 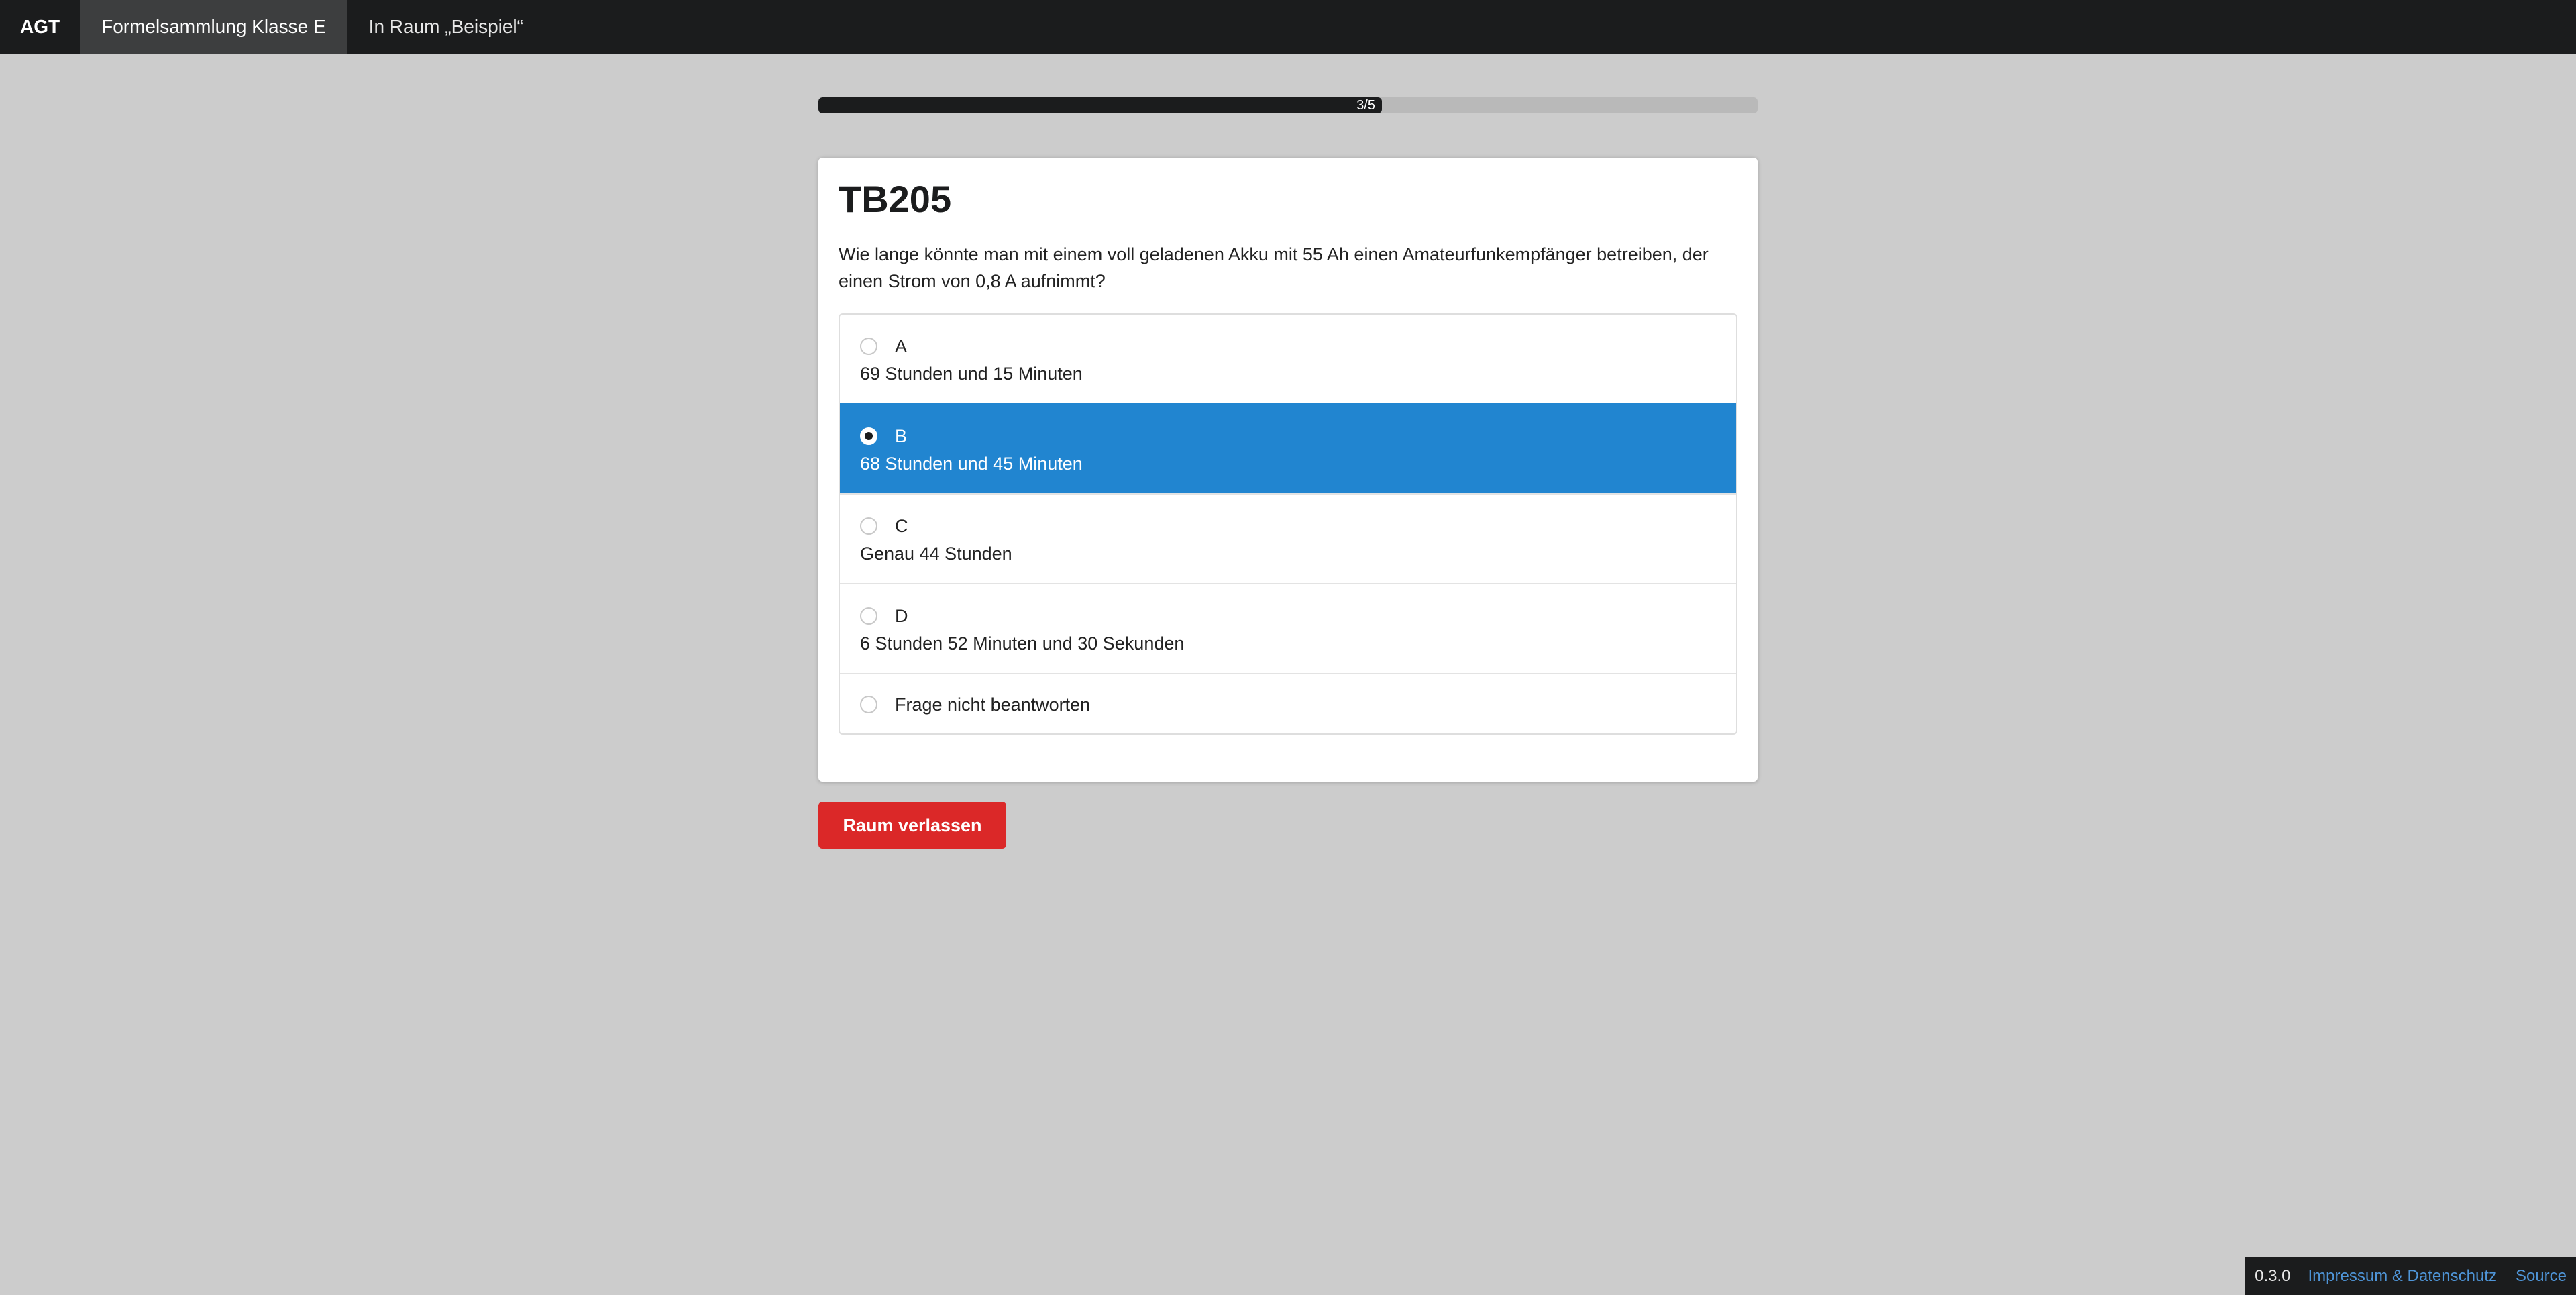 I want to click on impressum-link: Impressum & Datenschutz, so click(x=2402, y=1276).